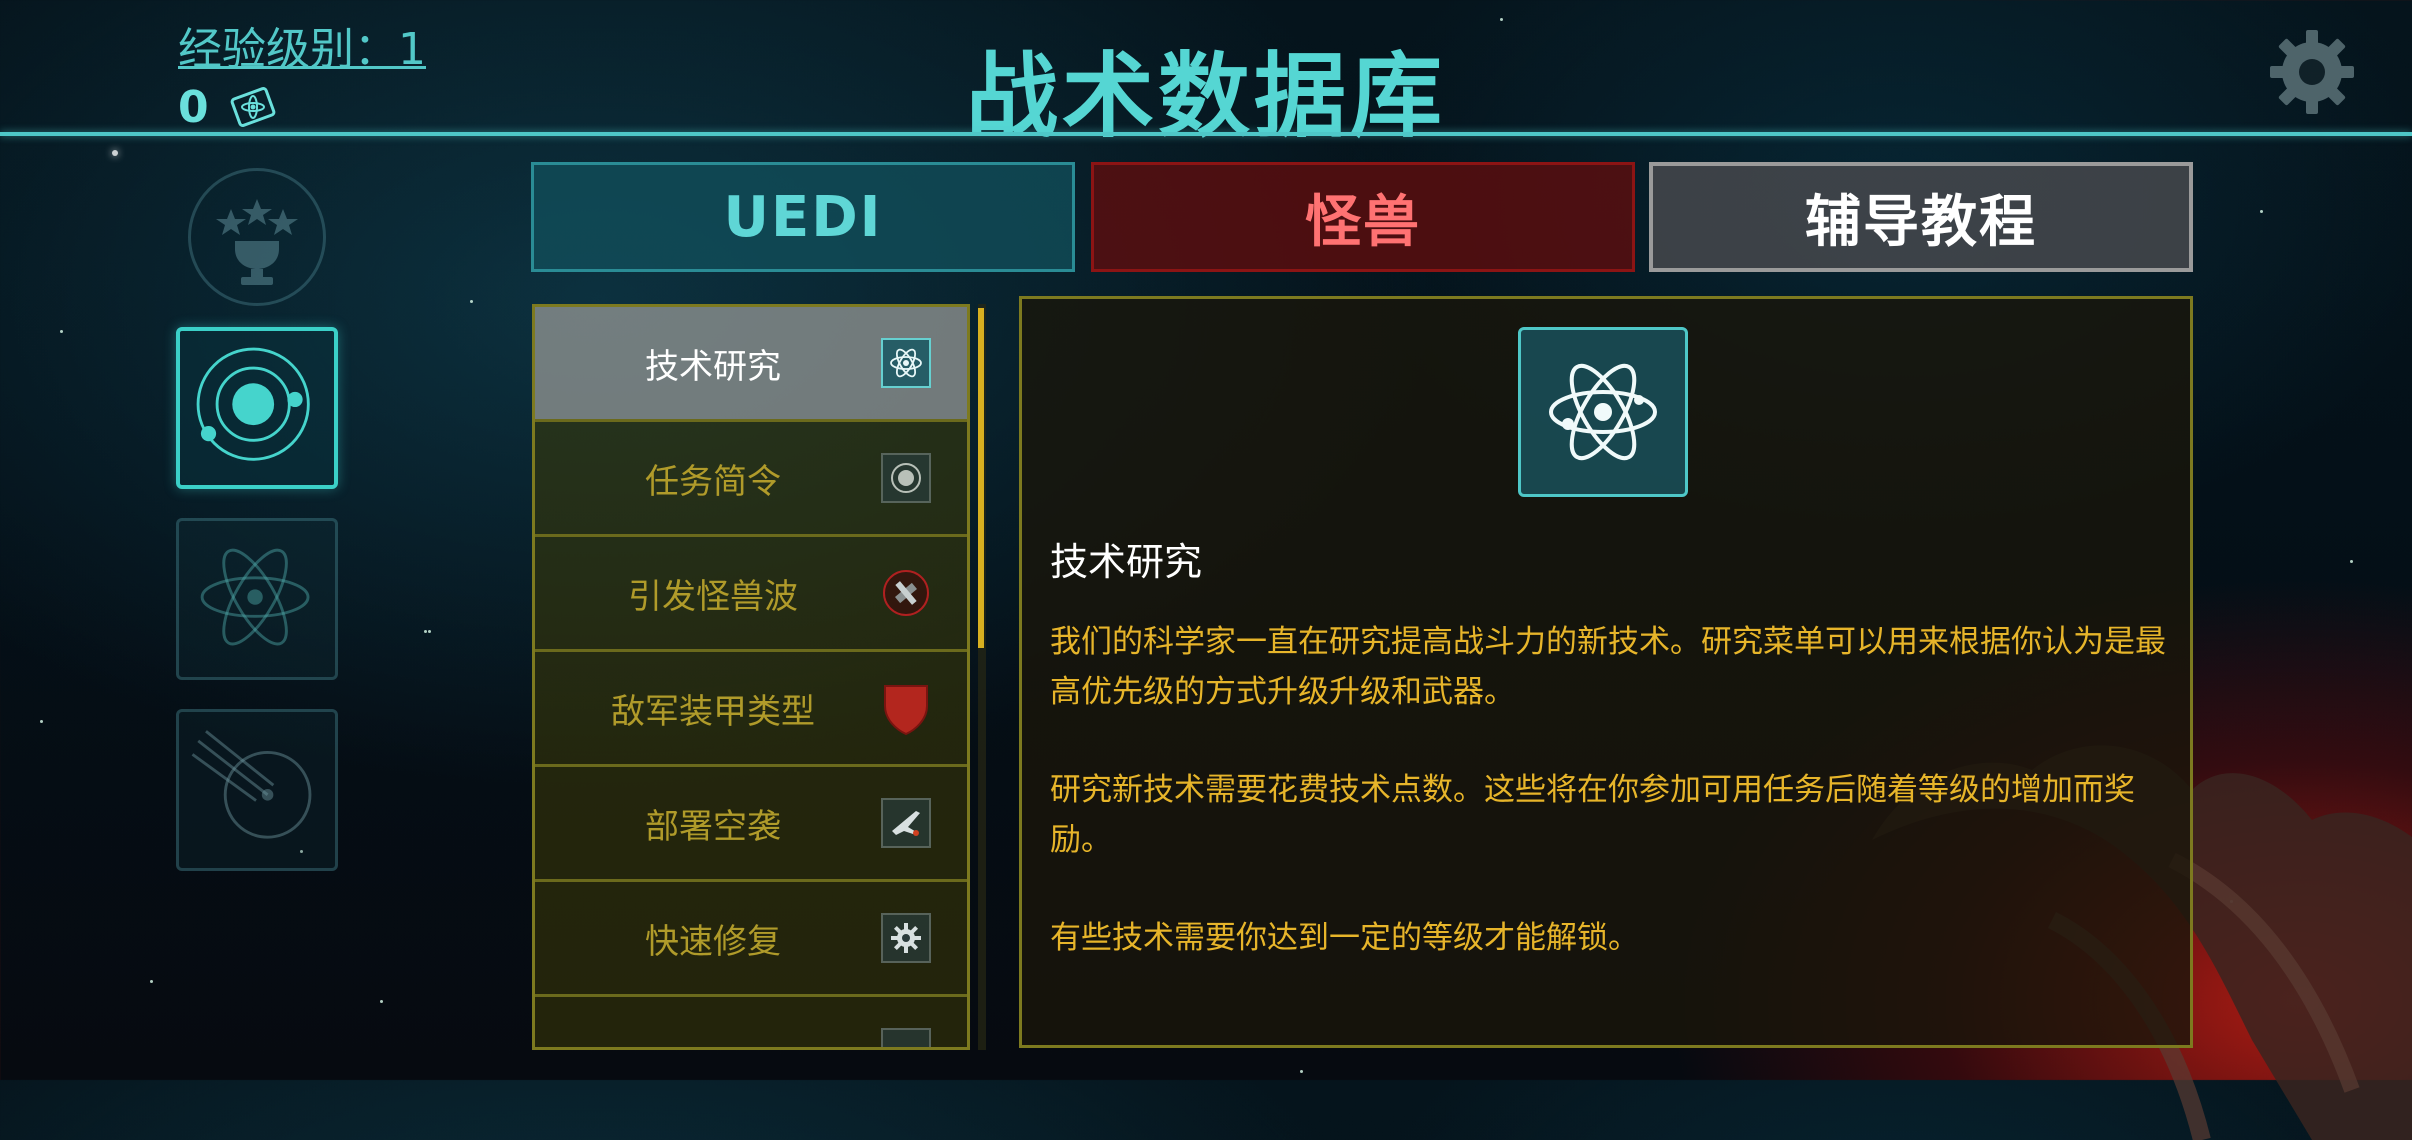  I want to click on list-item-tech-research: 技术研究, so click(751, 364).